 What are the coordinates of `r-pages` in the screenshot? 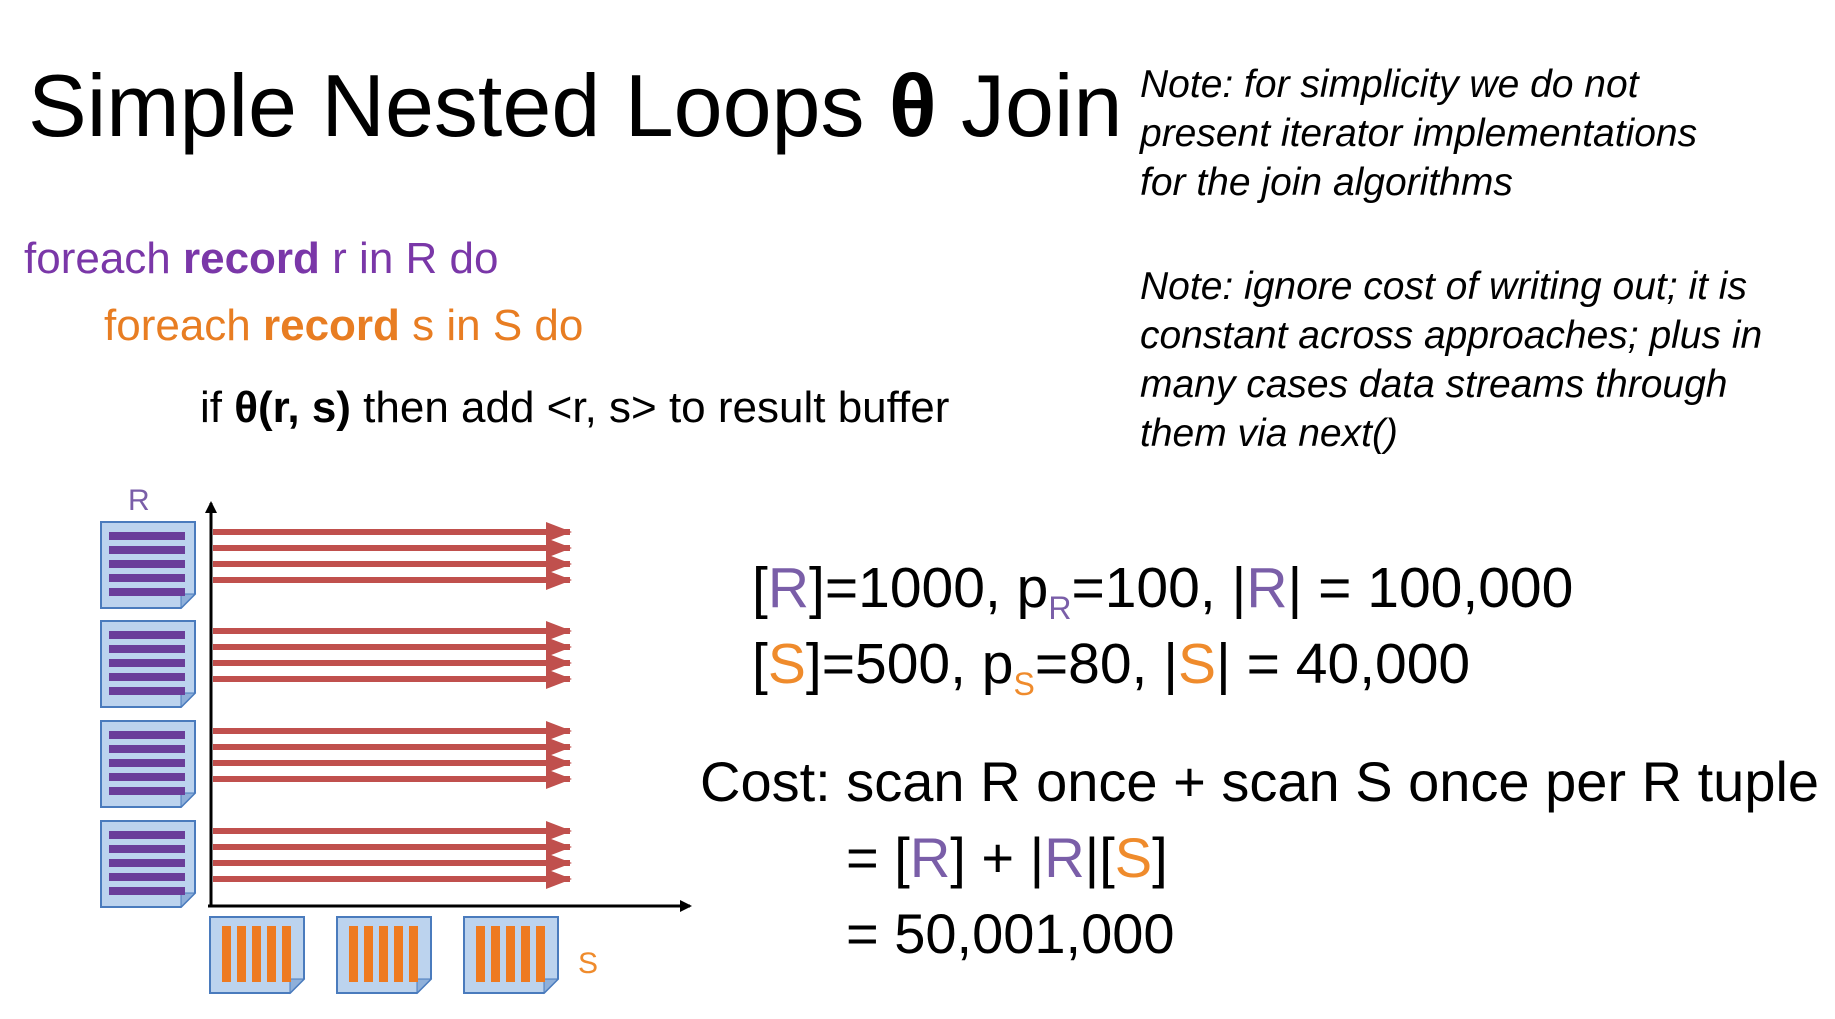 It's located at (148, 715).